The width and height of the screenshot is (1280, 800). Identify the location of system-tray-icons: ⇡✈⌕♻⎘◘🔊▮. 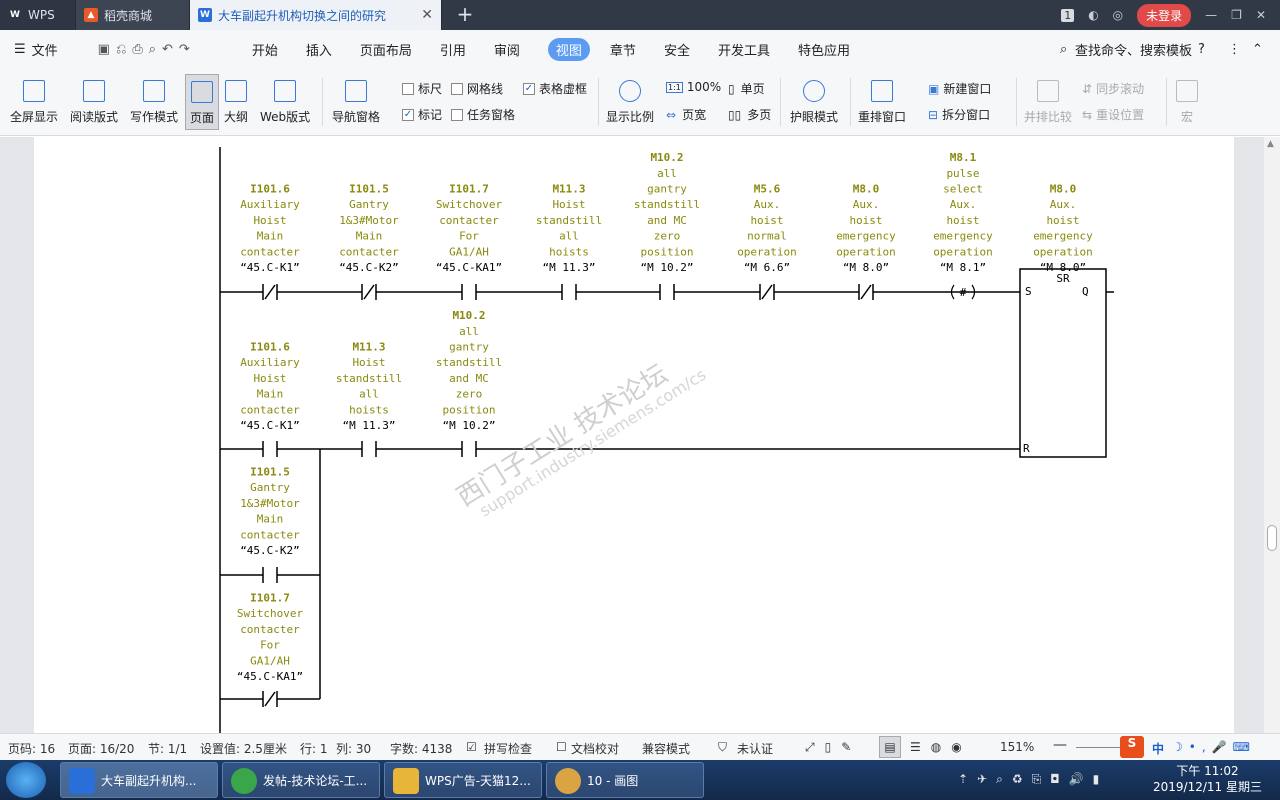
(1033, 779).